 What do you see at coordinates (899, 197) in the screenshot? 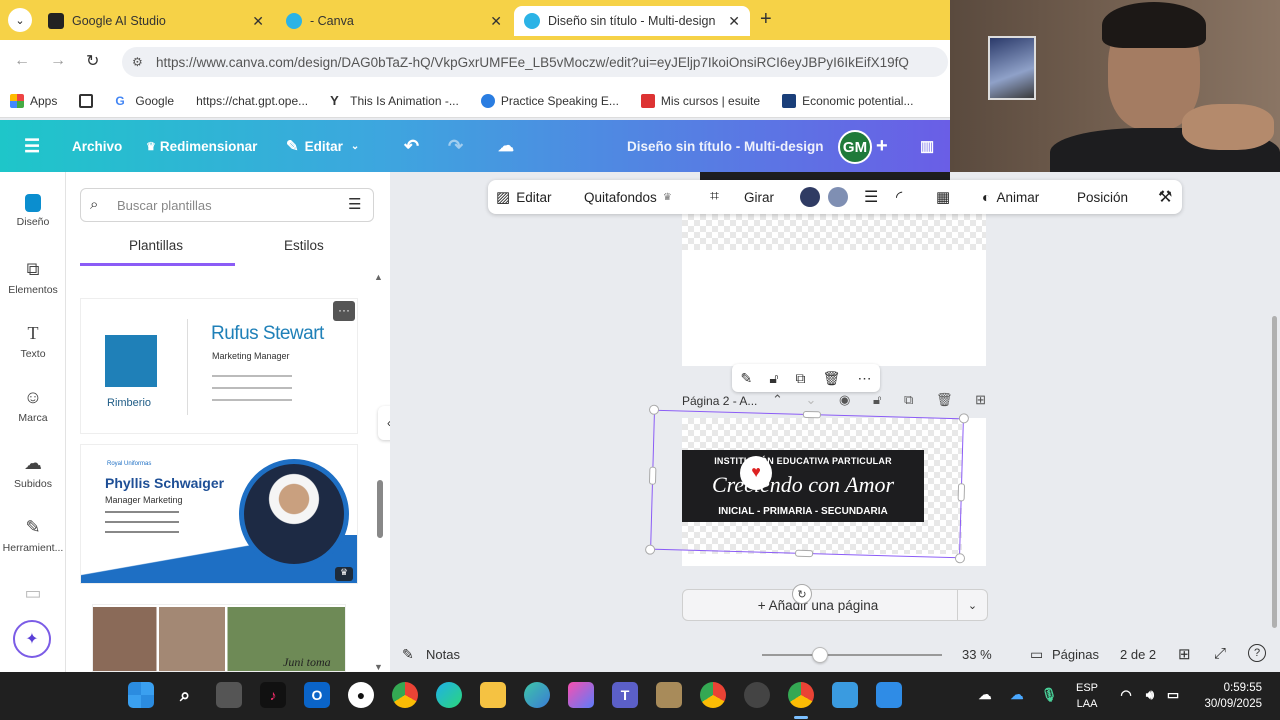
I see `corner-rounding-icon: ◜` at bounding box center [899, 197].